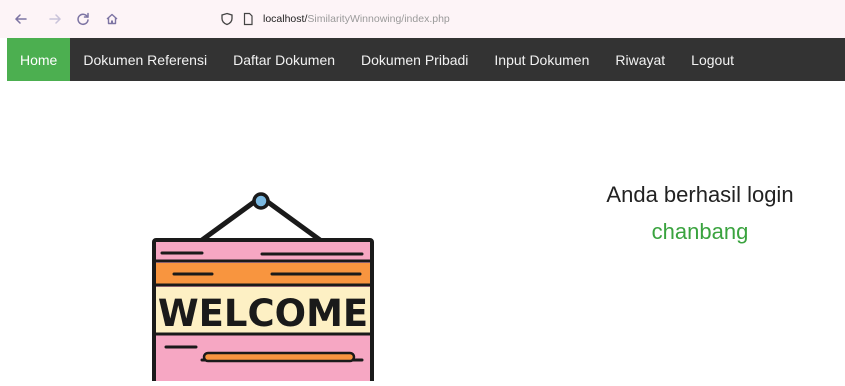 The width and height of the screenshot is (845, 386). Describe the element at coordinates (285, 19) in the screenshot. I see `url-host: localhost/` at that location.